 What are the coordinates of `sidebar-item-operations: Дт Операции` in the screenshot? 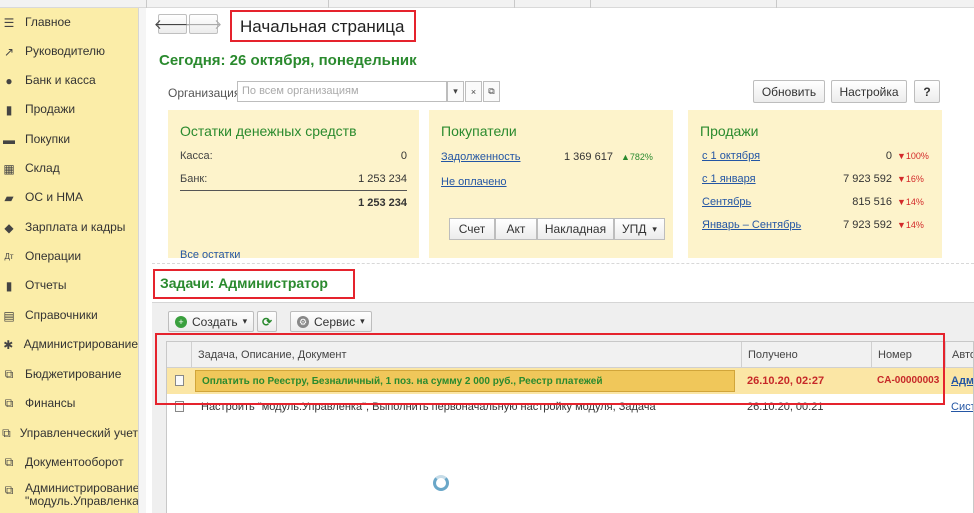 It's located at (69, 256).